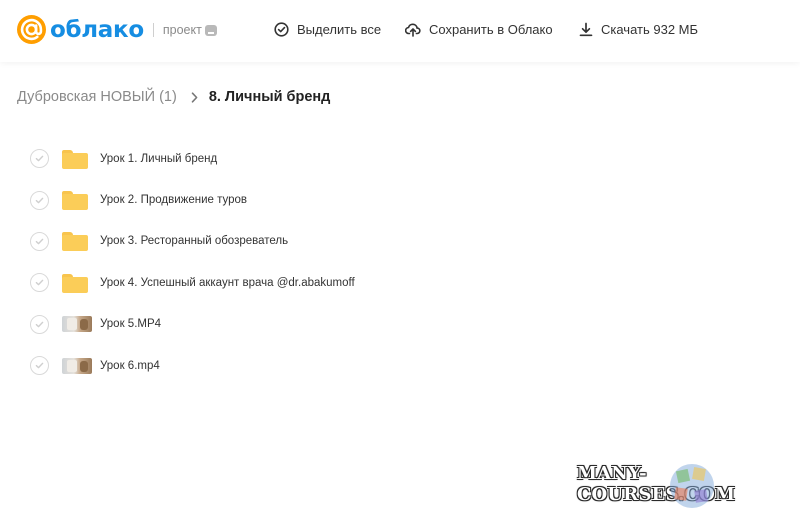 This screenshot has height=519, width=800. What do you see at coordinates (400, 241) in the screenshot?
I see `file-row: Урок 3. Ресторанный обозреватель` at bounding box center [400, 241].